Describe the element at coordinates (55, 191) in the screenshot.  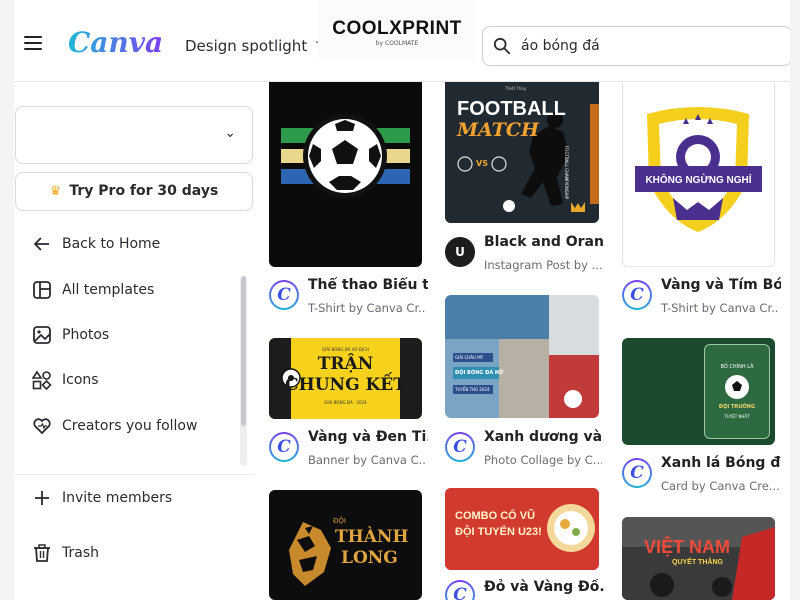
I see `crown-icon: ♛` at that location.